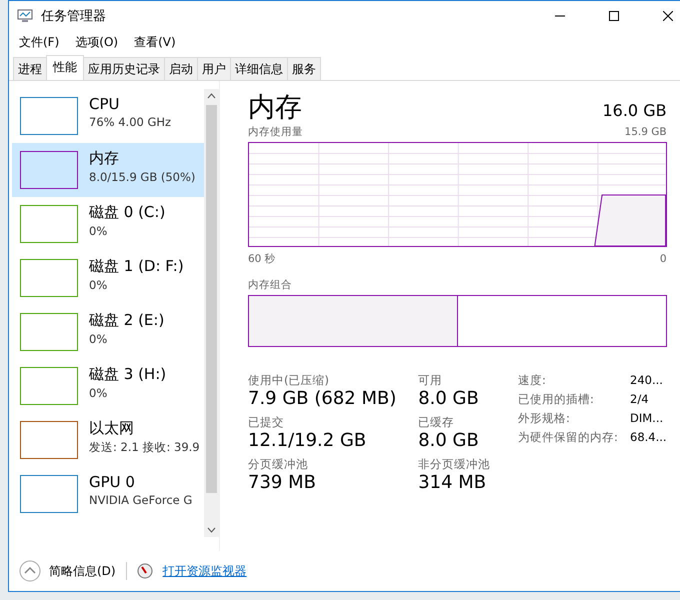 The width and height of the screenshot is (680, 600). I want to click on tab: 应用历史记录, so click(124, 68).